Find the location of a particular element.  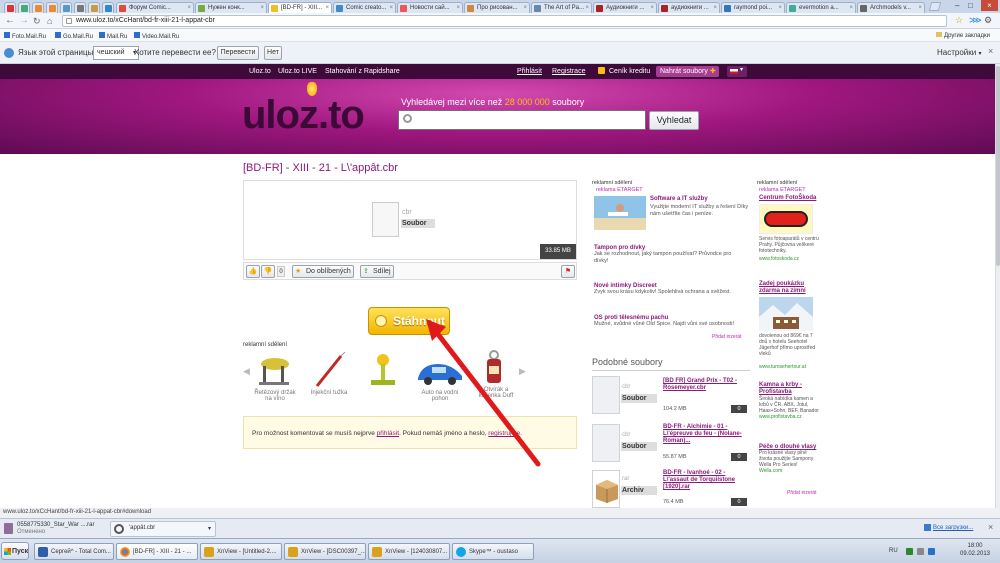

forward-icon: → is located at coordinates (24, 21).